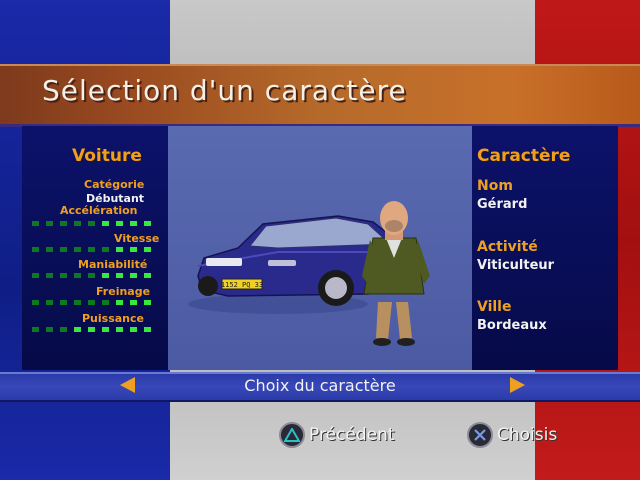 The height and width of the screenshot is (480, 640). I want to click on stat-bar-handling, so click(97, 275).